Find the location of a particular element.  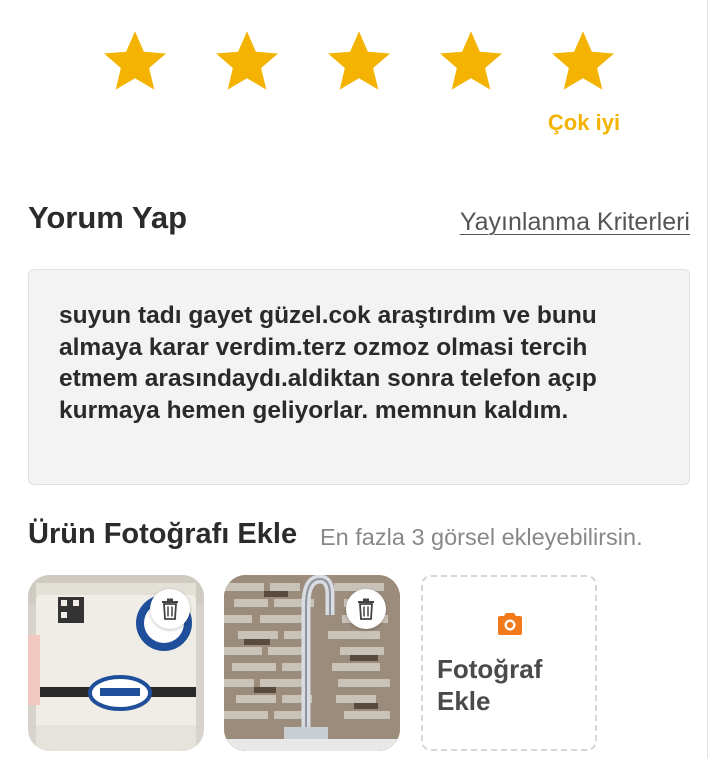

camera-icon is located at coordinates (510, 624).